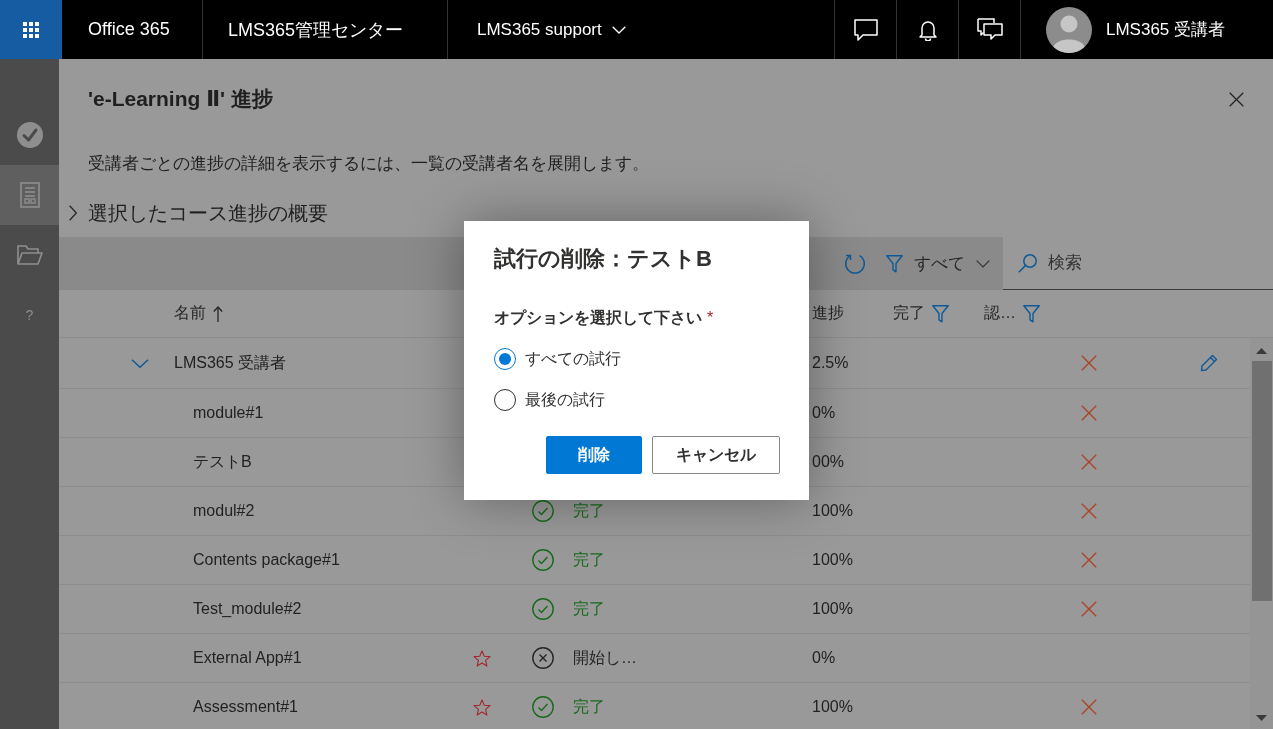  Describe the element at coordinates (198, 313) in the screenshot. I see `column-header: 名前` at that location.